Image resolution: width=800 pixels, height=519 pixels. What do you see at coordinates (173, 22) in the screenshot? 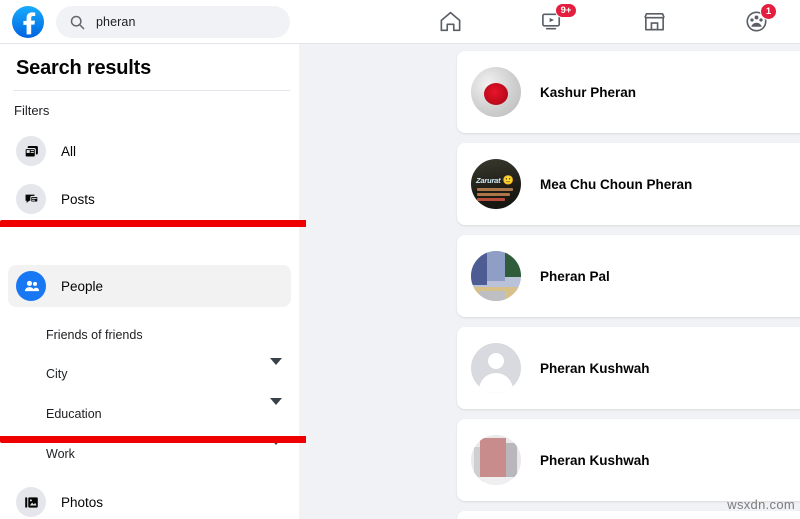
I see `search-input: pheran` at bounding box center [173, 22].